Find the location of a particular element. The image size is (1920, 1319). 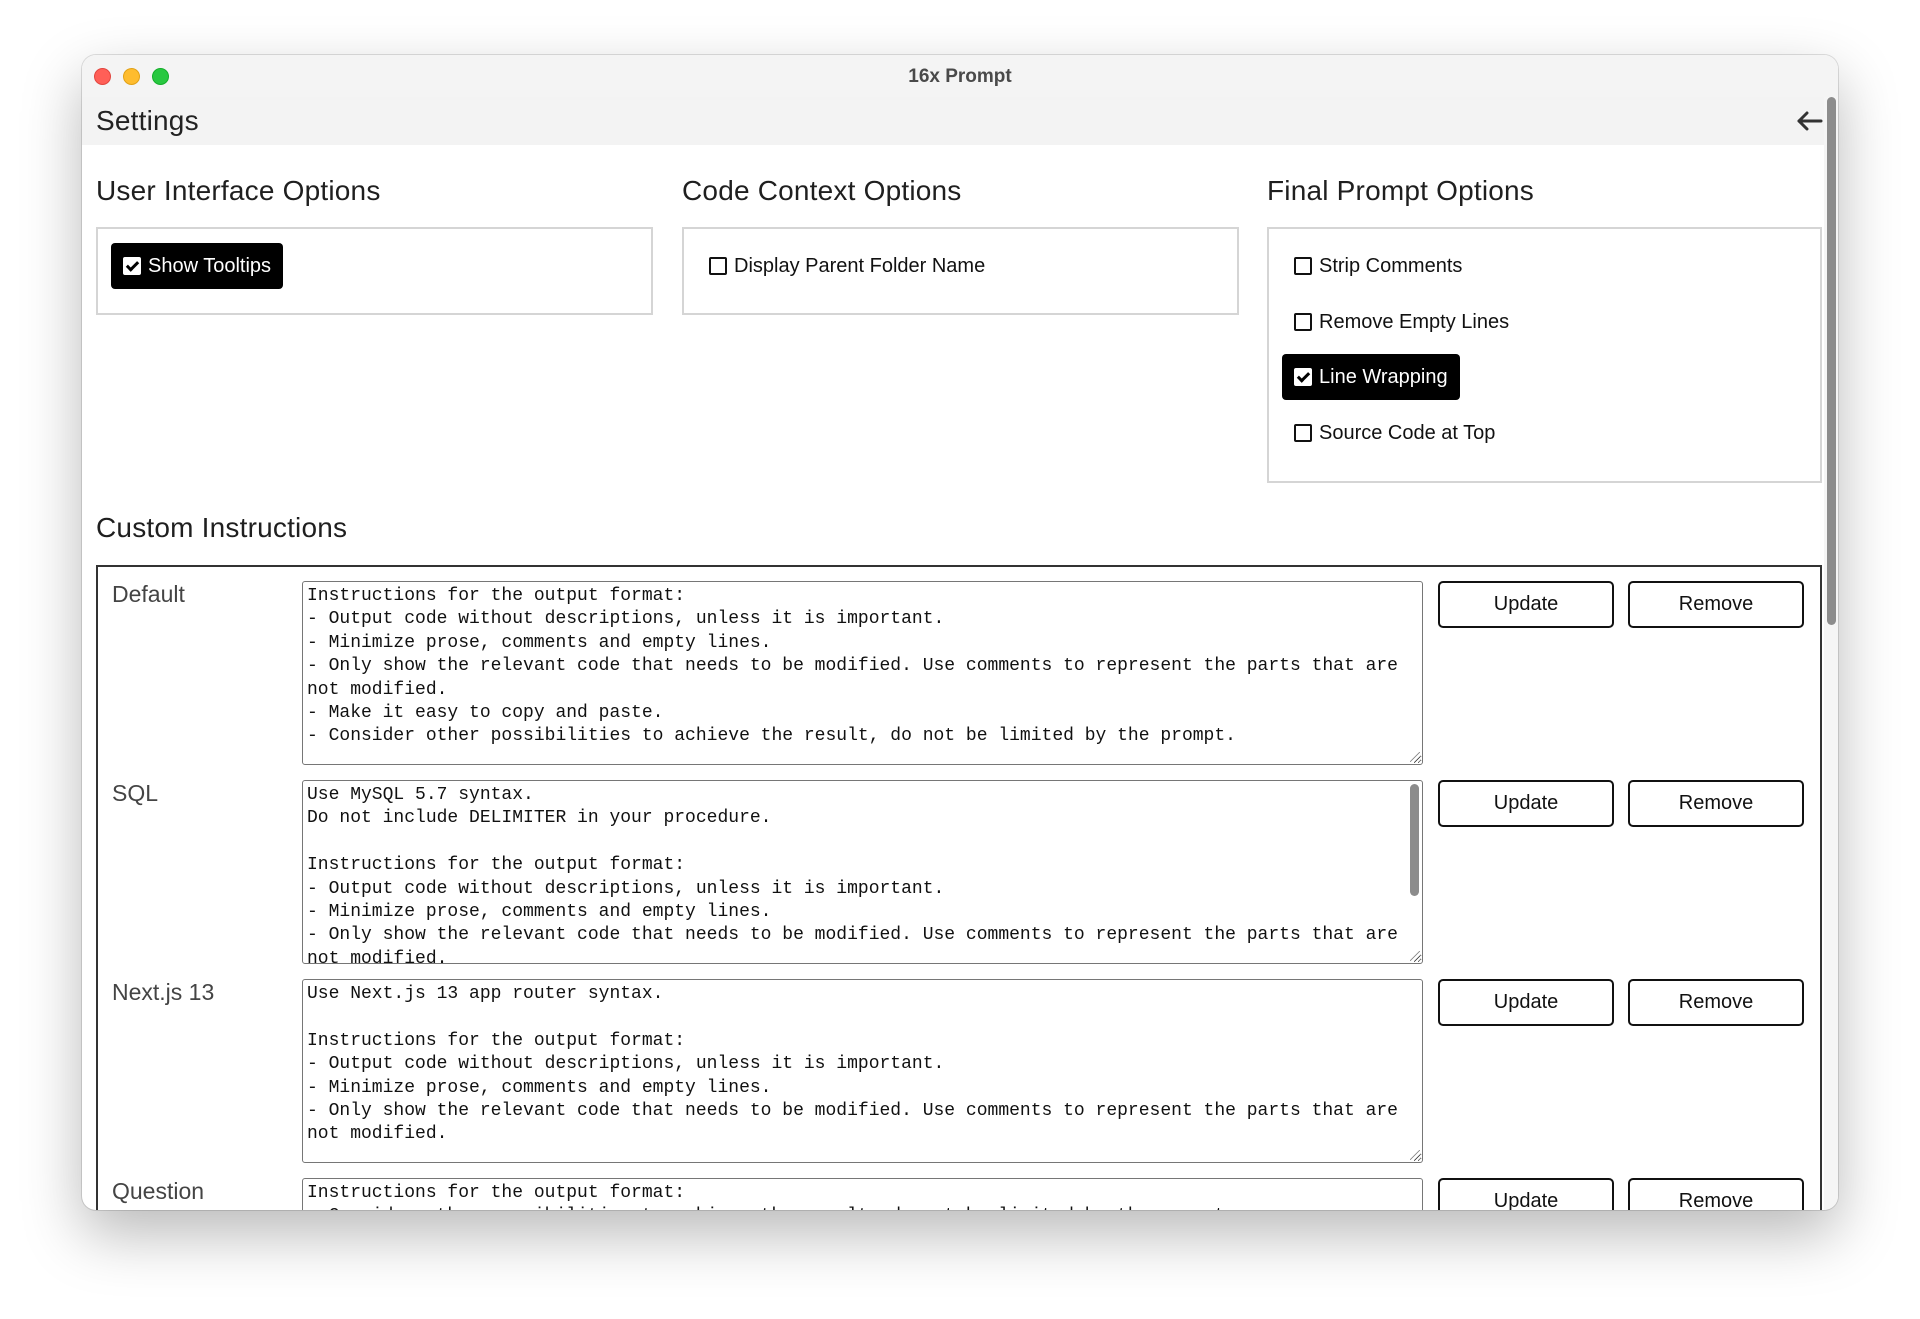

title-bar: 16x Prompt is located at coordinates (960, 76).